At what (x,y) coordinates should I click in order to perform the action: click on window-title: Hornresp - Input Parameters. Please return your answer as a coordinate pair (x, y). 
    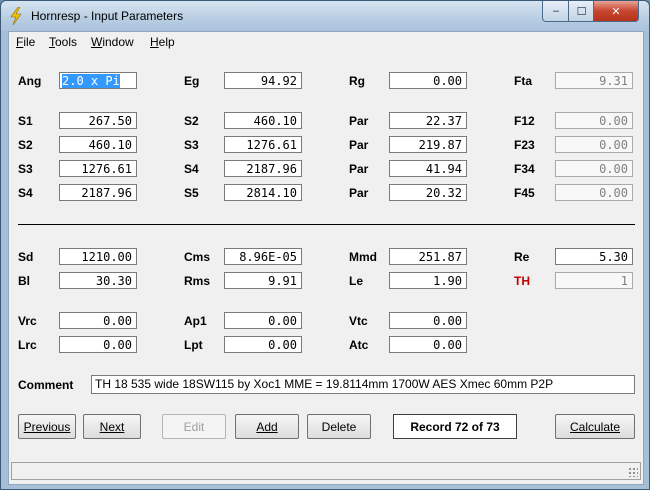
    Looking at the image, I should click on (107, 16).